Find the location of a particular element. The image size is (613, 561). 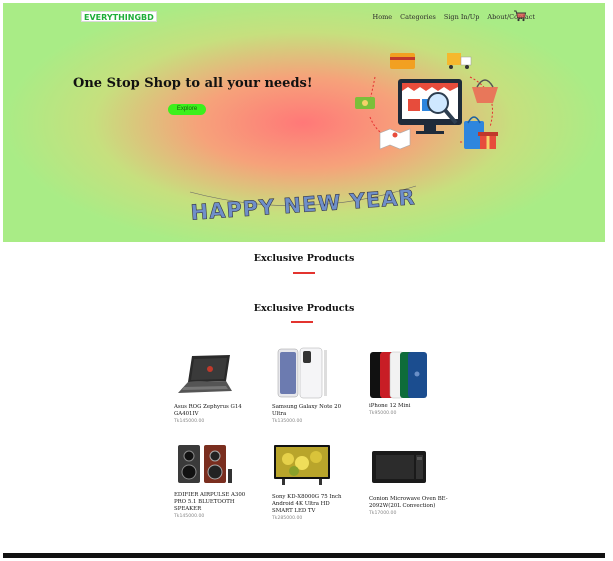

section-underline is located at coordinates (304, 273).